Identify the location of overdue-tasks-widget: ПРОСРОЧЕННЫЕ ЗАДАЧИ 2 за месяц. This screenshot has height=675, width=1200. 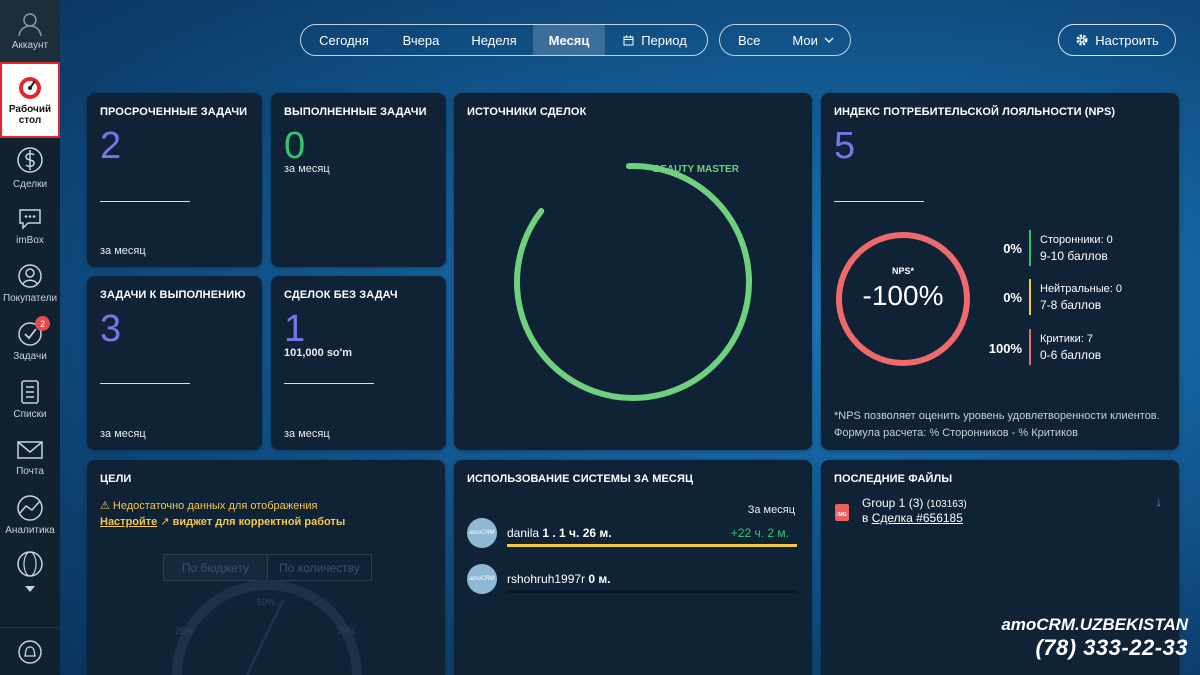
(174, 180).